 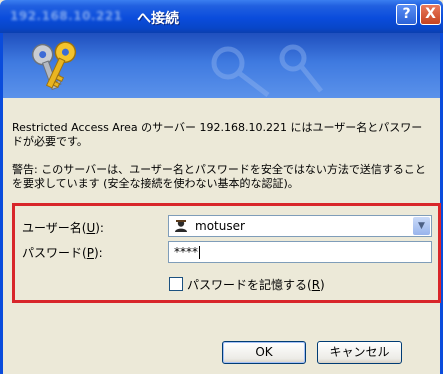 I want to click on title-server-ip: 192.168.10.221, so click(x=66, y=16).